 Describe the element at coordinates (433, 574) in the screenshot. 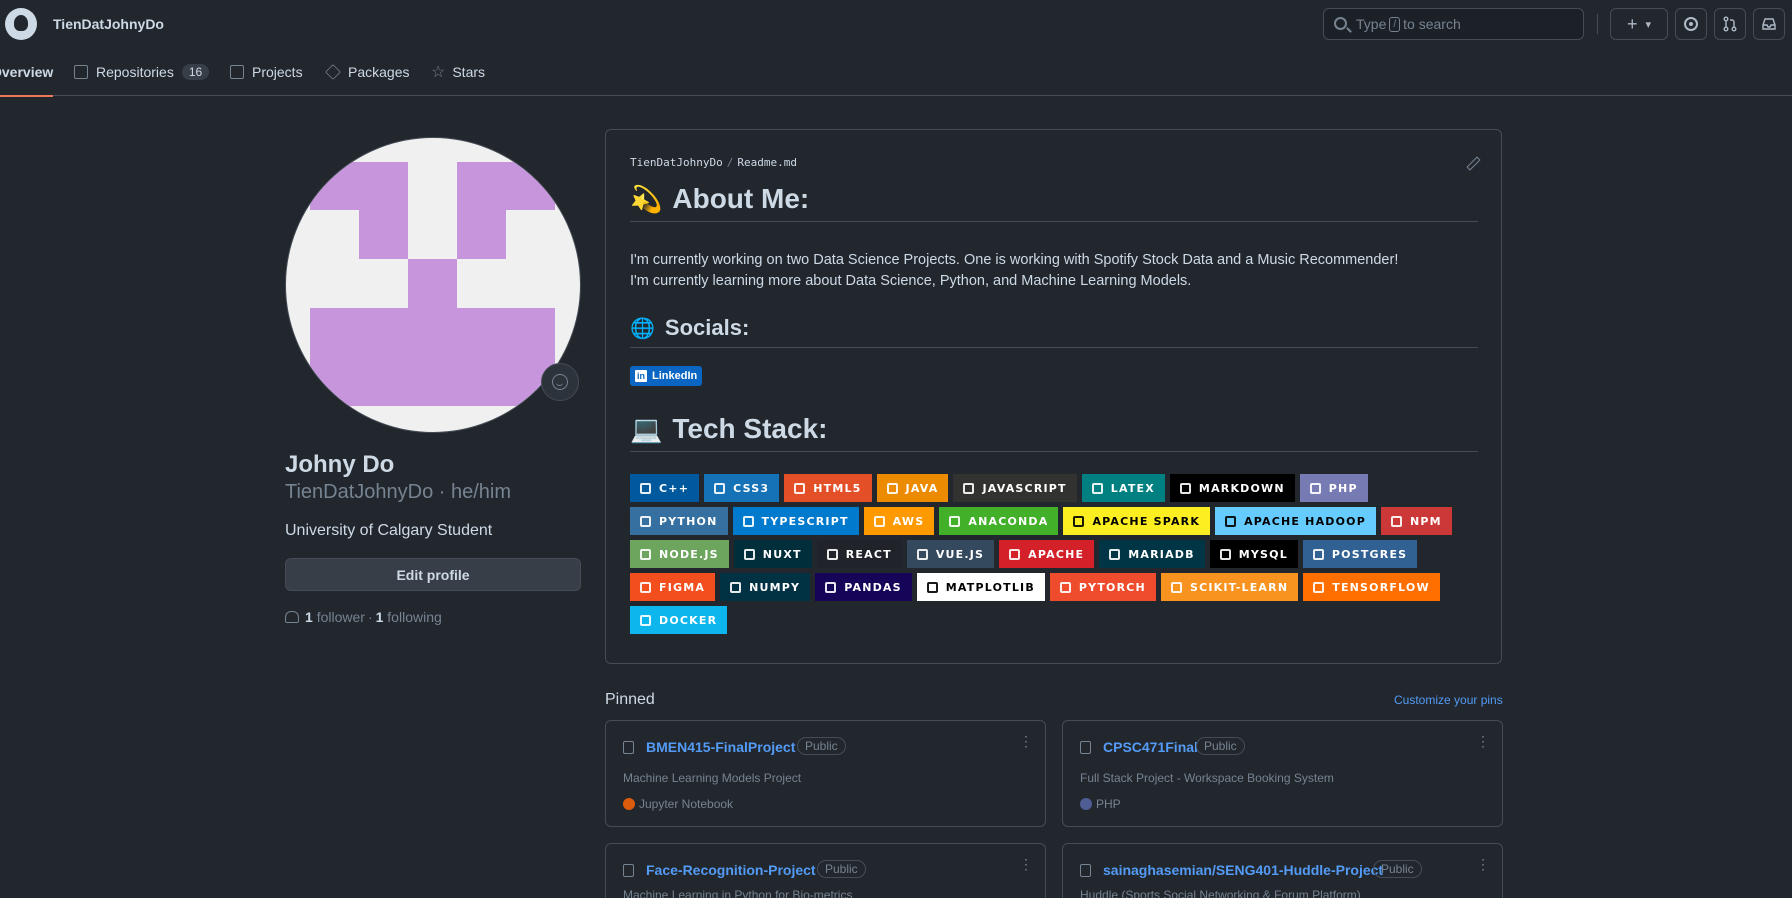

I see `edit-profile-button: Edit profile` at that location.